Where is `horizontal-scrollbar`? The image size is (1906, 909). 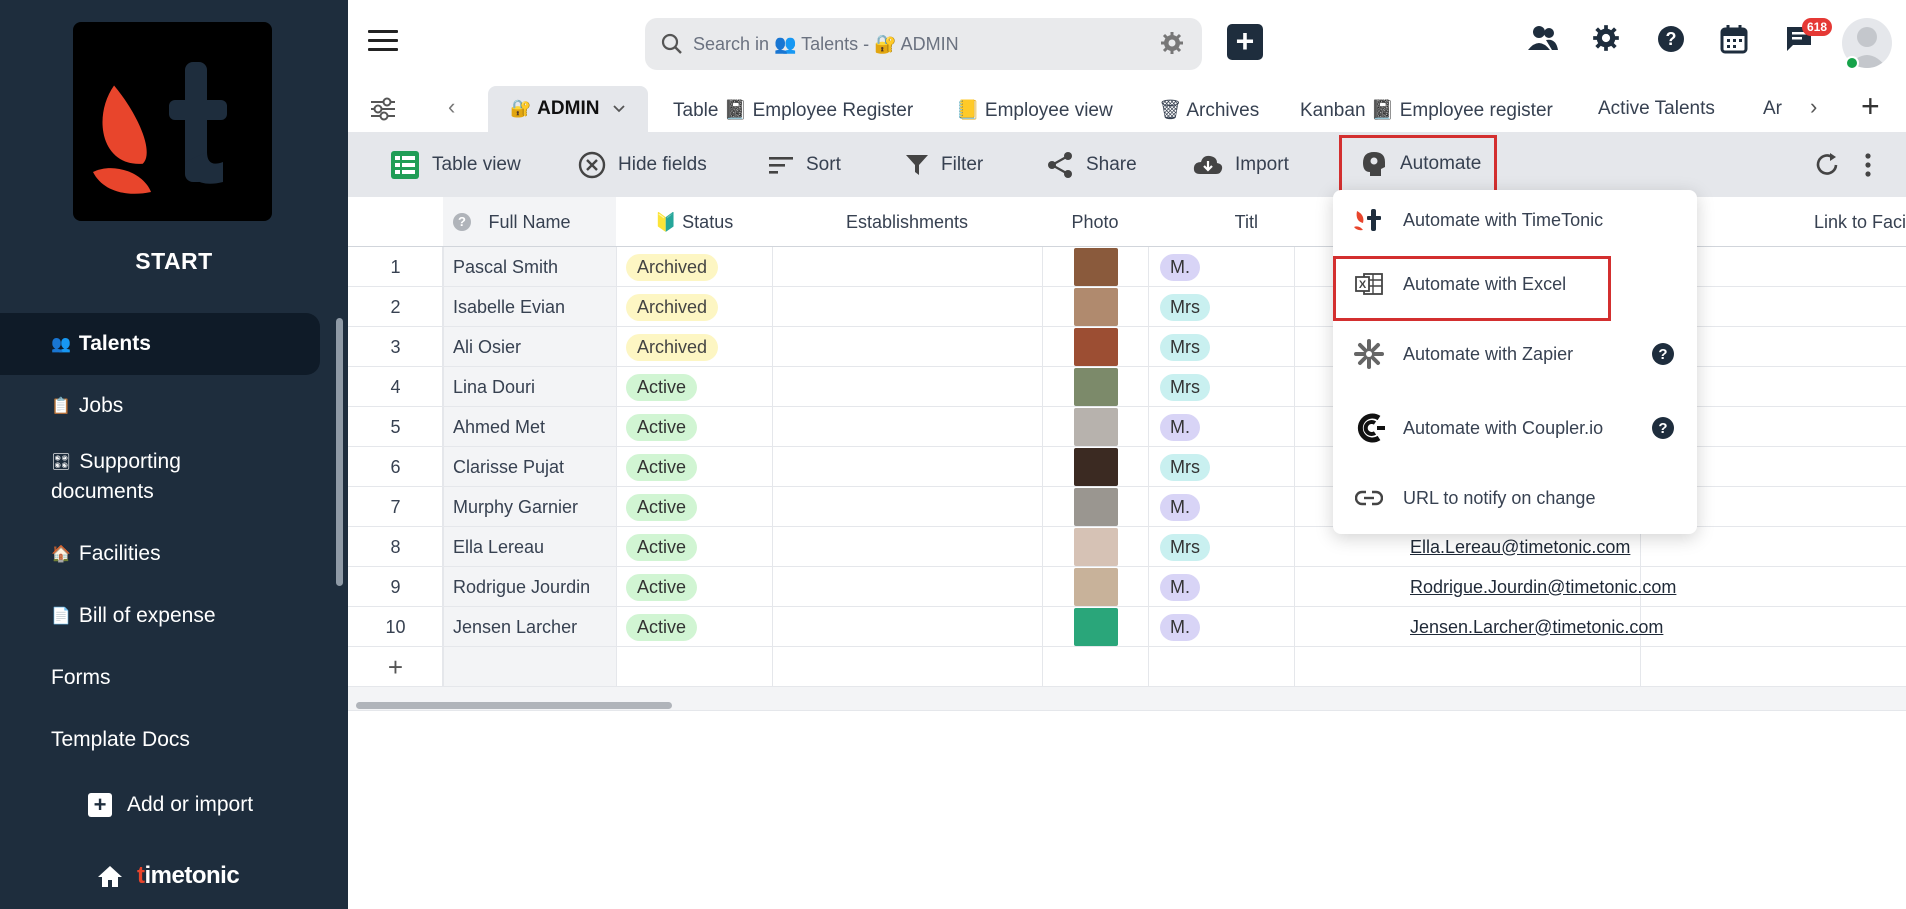 horizontal-scrollbar is located at coordinates (514, 705).